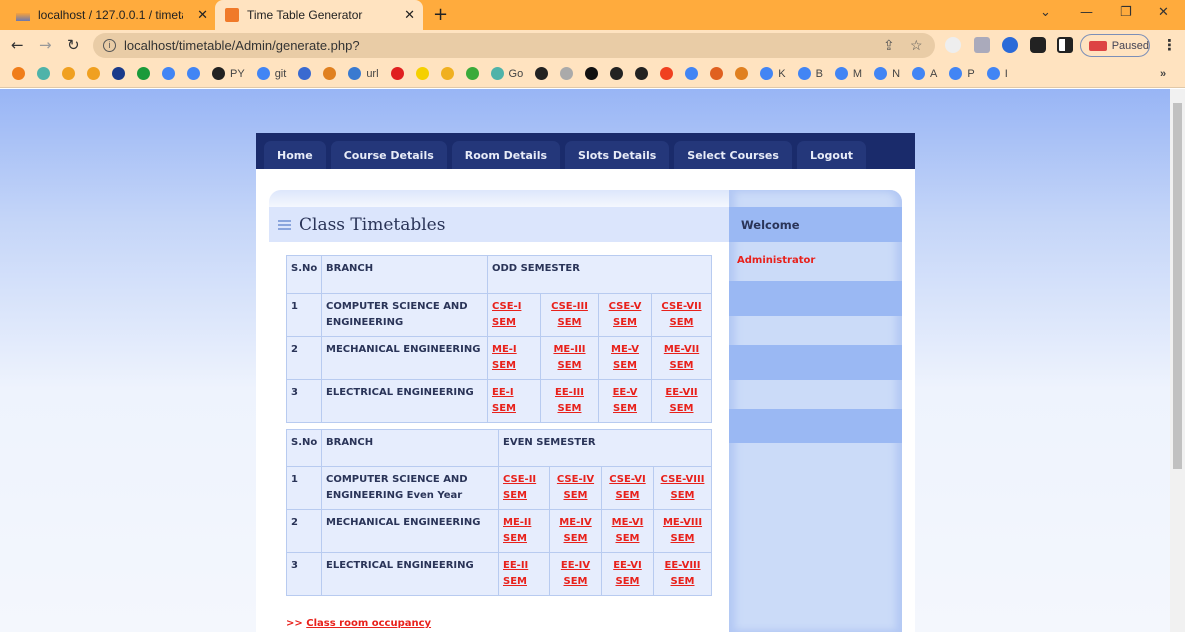 The height and width of the screenshot is (632, 1185). What do you see at coordinates (319, 15) in the screenshot?
I see `tab-time-table-generator: Time Table Generator ✕` at bounding box center [319, 15].